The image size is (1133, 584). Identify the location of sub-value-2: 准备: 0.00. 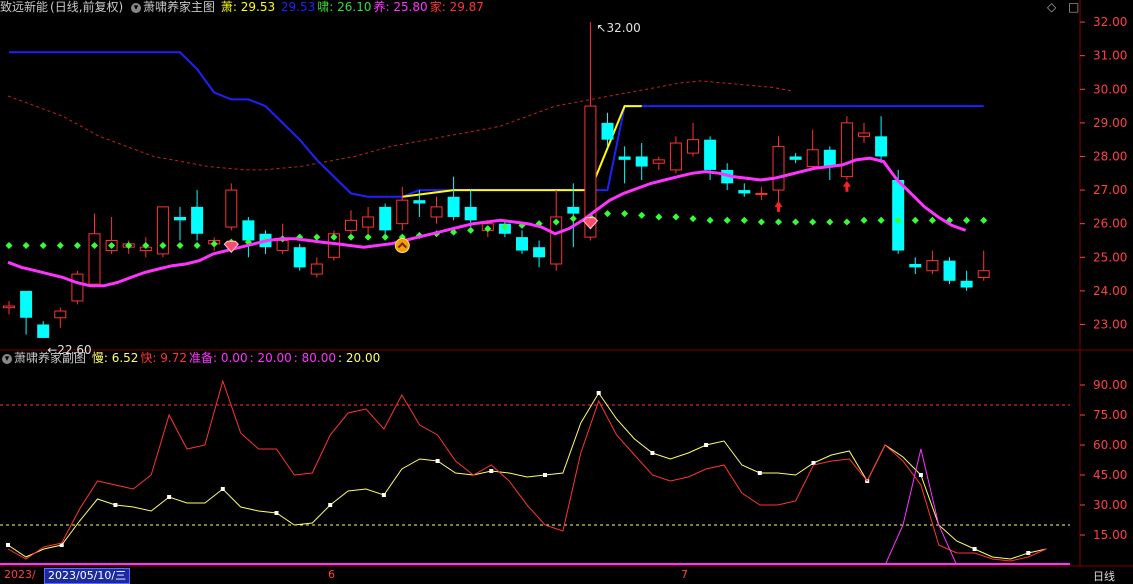
(218, 358).